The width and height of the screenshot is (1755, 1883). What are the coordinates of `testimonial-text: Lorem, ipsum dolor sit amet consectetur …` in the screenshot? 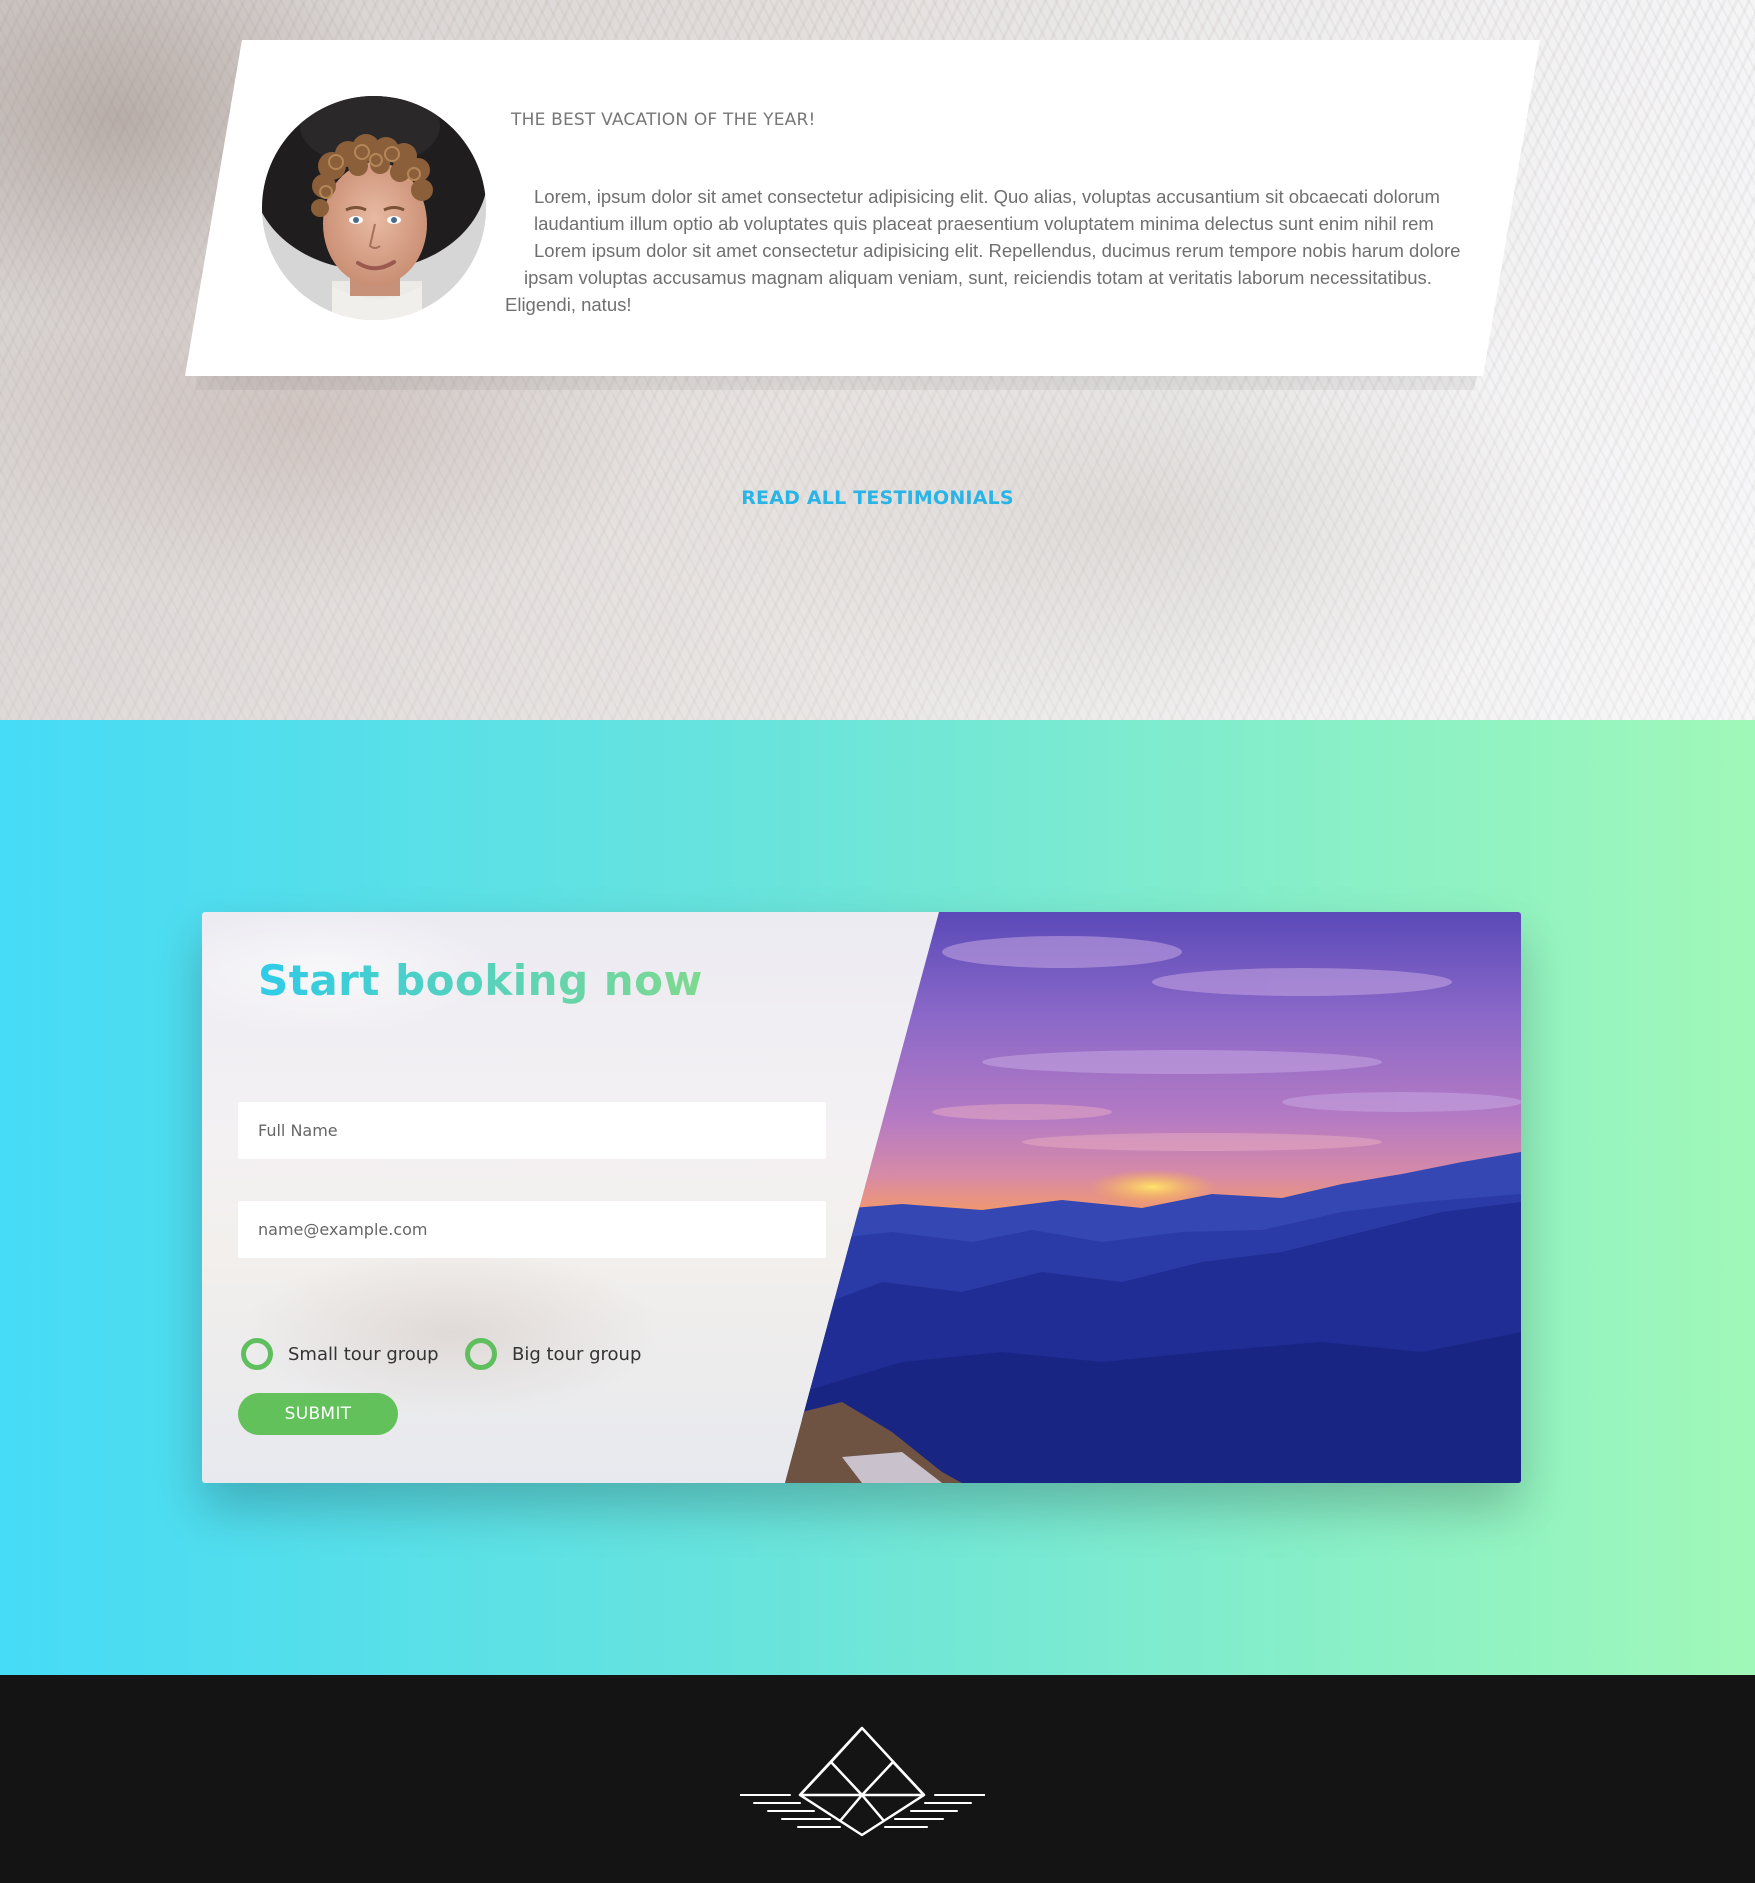 It's located at (995, 250).